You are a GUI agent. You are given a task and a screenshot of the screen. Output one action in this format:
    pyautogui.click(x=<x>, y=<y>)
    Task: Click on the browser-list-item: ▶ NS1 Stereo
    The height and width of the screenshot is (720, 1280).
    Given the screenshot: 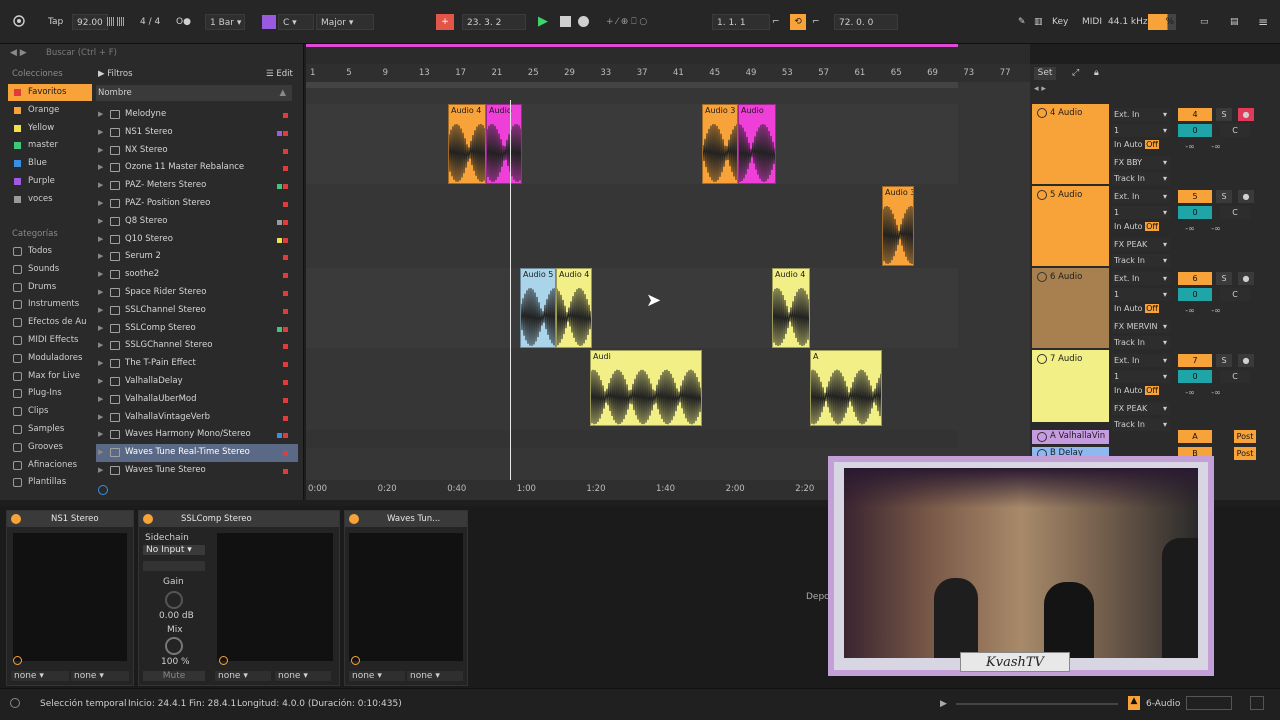 What is the action you would take?
    pyautogui.click(x=197, y=133)
    